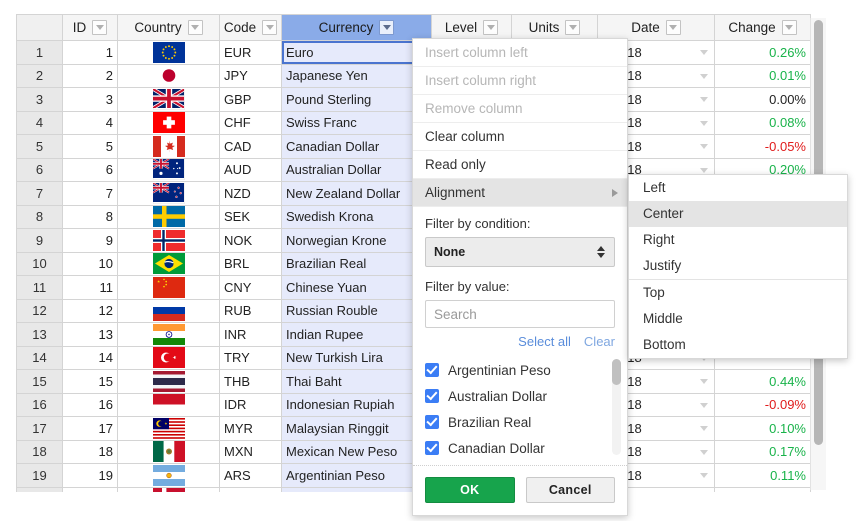 Image resolution: width=861 pixels, height=521 pixels. What do you see at coordinates (599, 341) in the screenshot?
I see `clear-link: Clear` at bounding box center [599, 341].